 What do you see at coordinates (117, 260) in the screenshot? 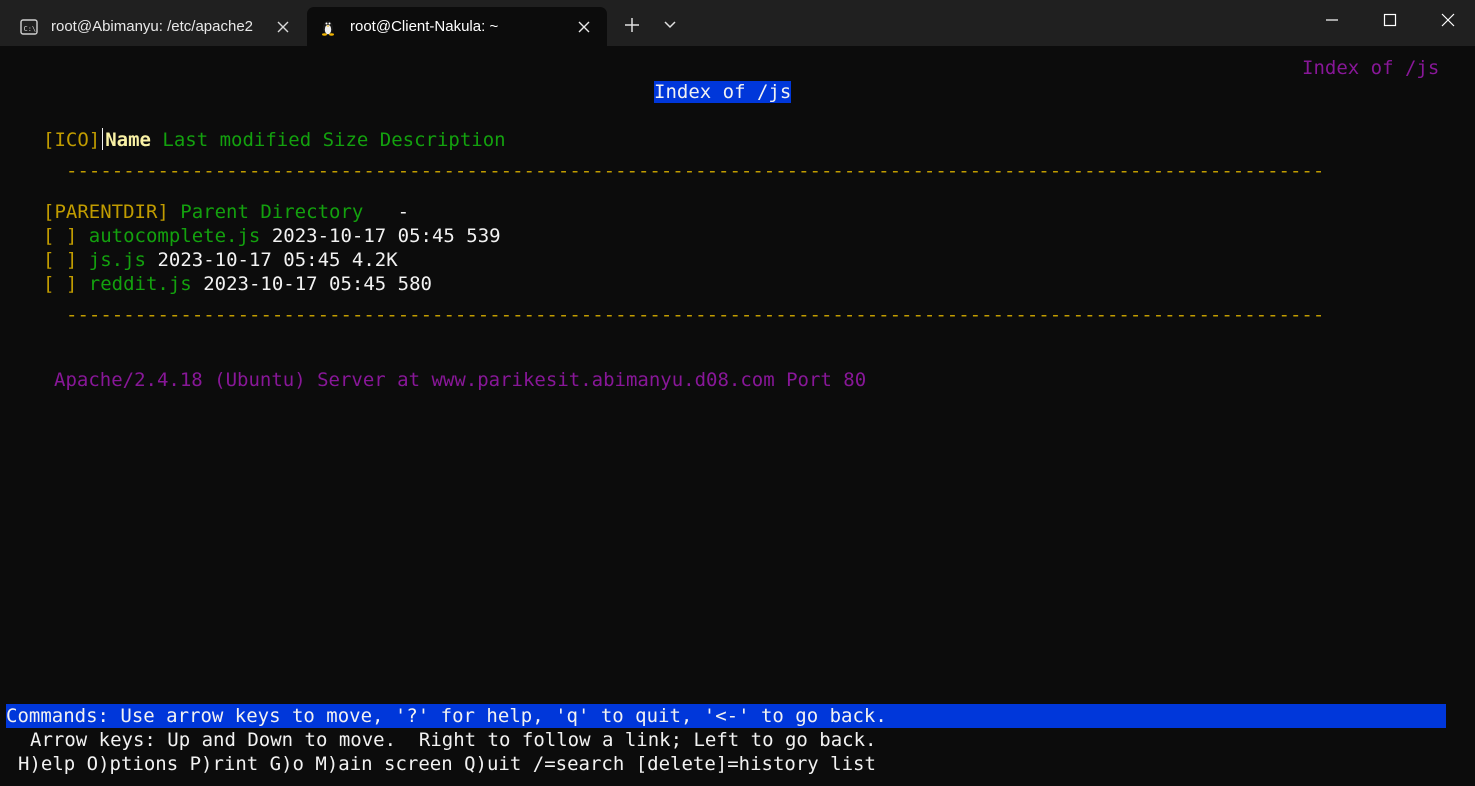
I see `file-link: js.js` at bounding box center [117, 260].